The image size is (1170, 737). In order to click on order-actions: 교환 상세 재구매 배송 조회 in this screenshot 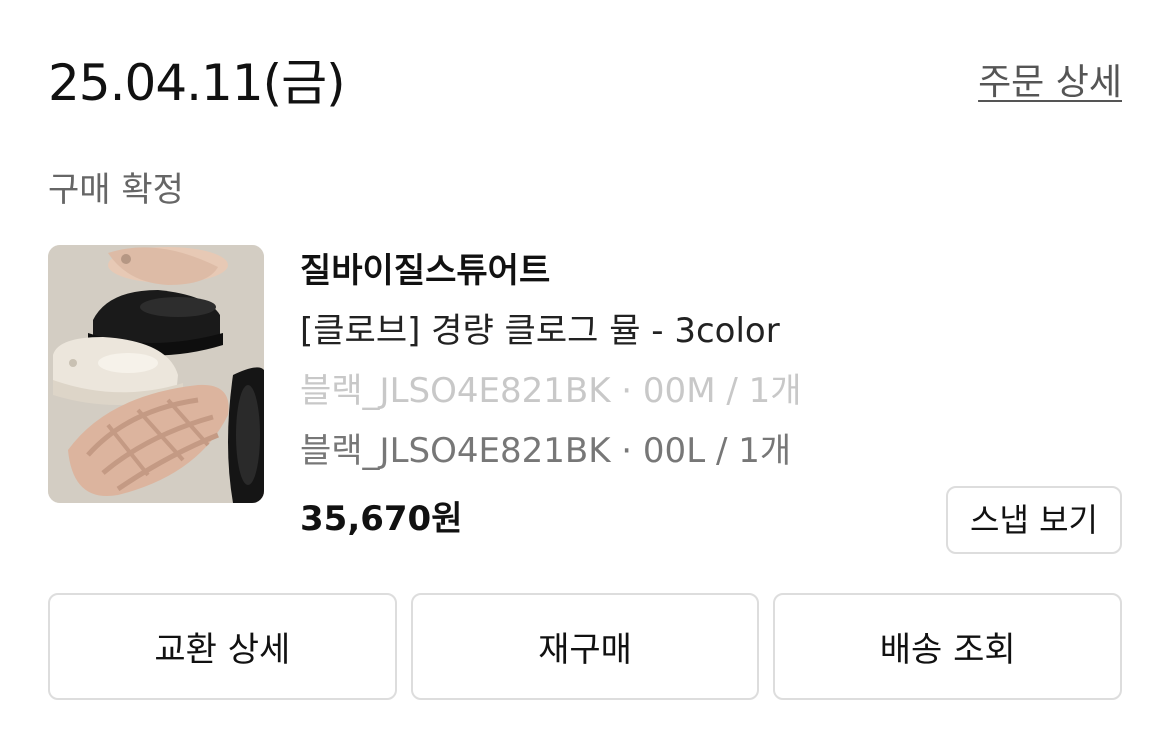, I will do `click(585, 646)`.